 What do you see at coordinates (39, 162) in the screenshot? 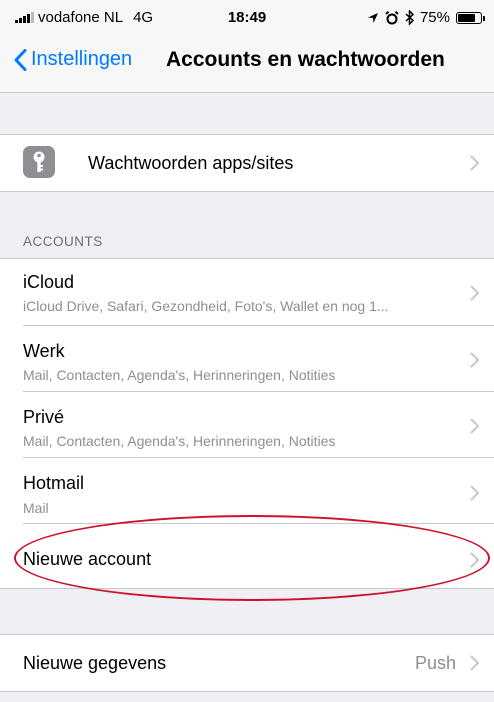
I see `key-icon` at bounding box center [39, 162].